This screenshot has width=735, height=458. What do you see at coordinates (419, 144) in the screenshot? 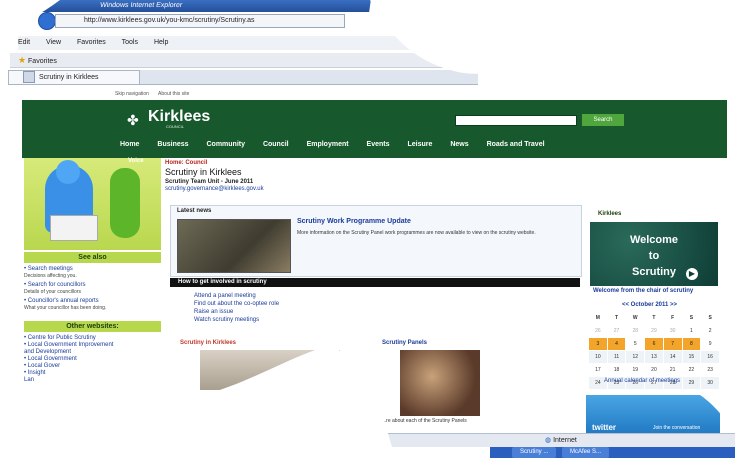
I see `nav-leisure: Leisure` at bounding box center [419, 144].